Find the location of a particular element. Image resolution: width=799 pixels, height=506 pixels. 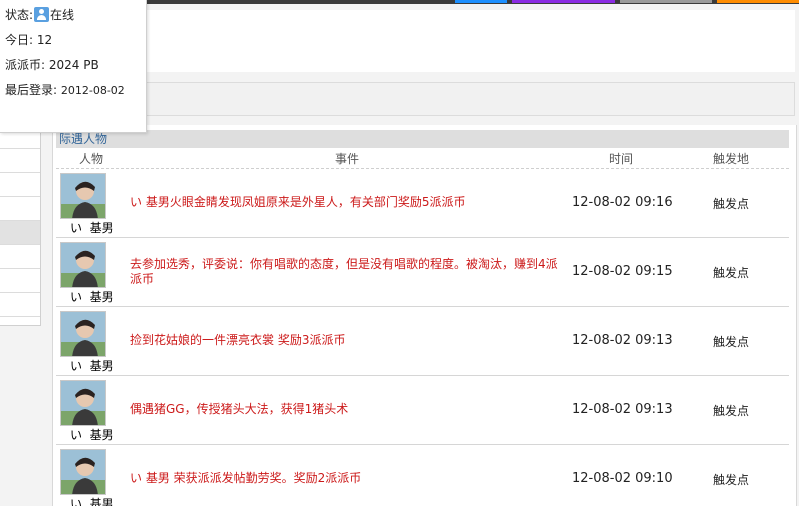

column-header-event: 事件 is located at coordinates (347, 159).